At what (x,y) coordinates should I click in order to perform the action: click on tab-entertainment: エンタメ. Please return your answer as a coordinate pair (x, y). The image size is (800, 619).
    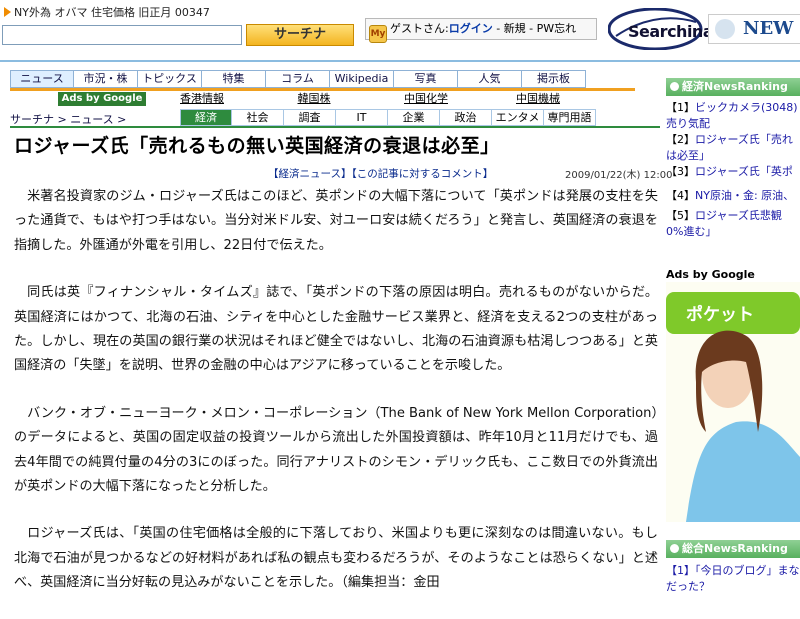
    Looking at the image, I should click on (518, 117).